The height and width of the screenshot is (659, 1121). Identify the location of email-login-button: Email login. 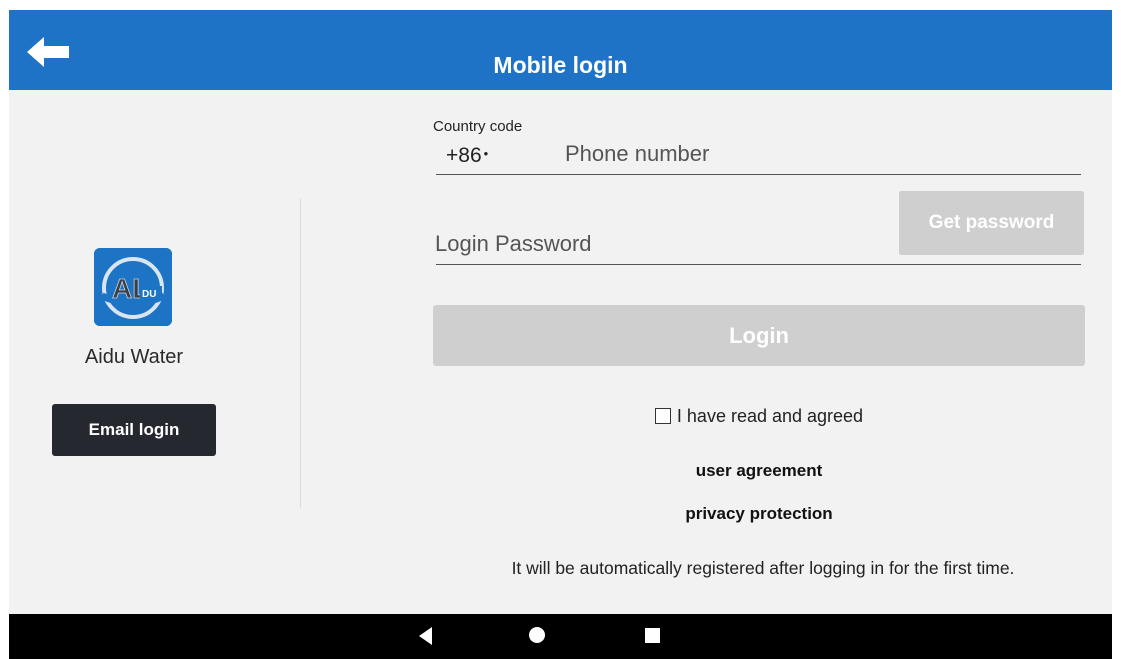
(134, 430).